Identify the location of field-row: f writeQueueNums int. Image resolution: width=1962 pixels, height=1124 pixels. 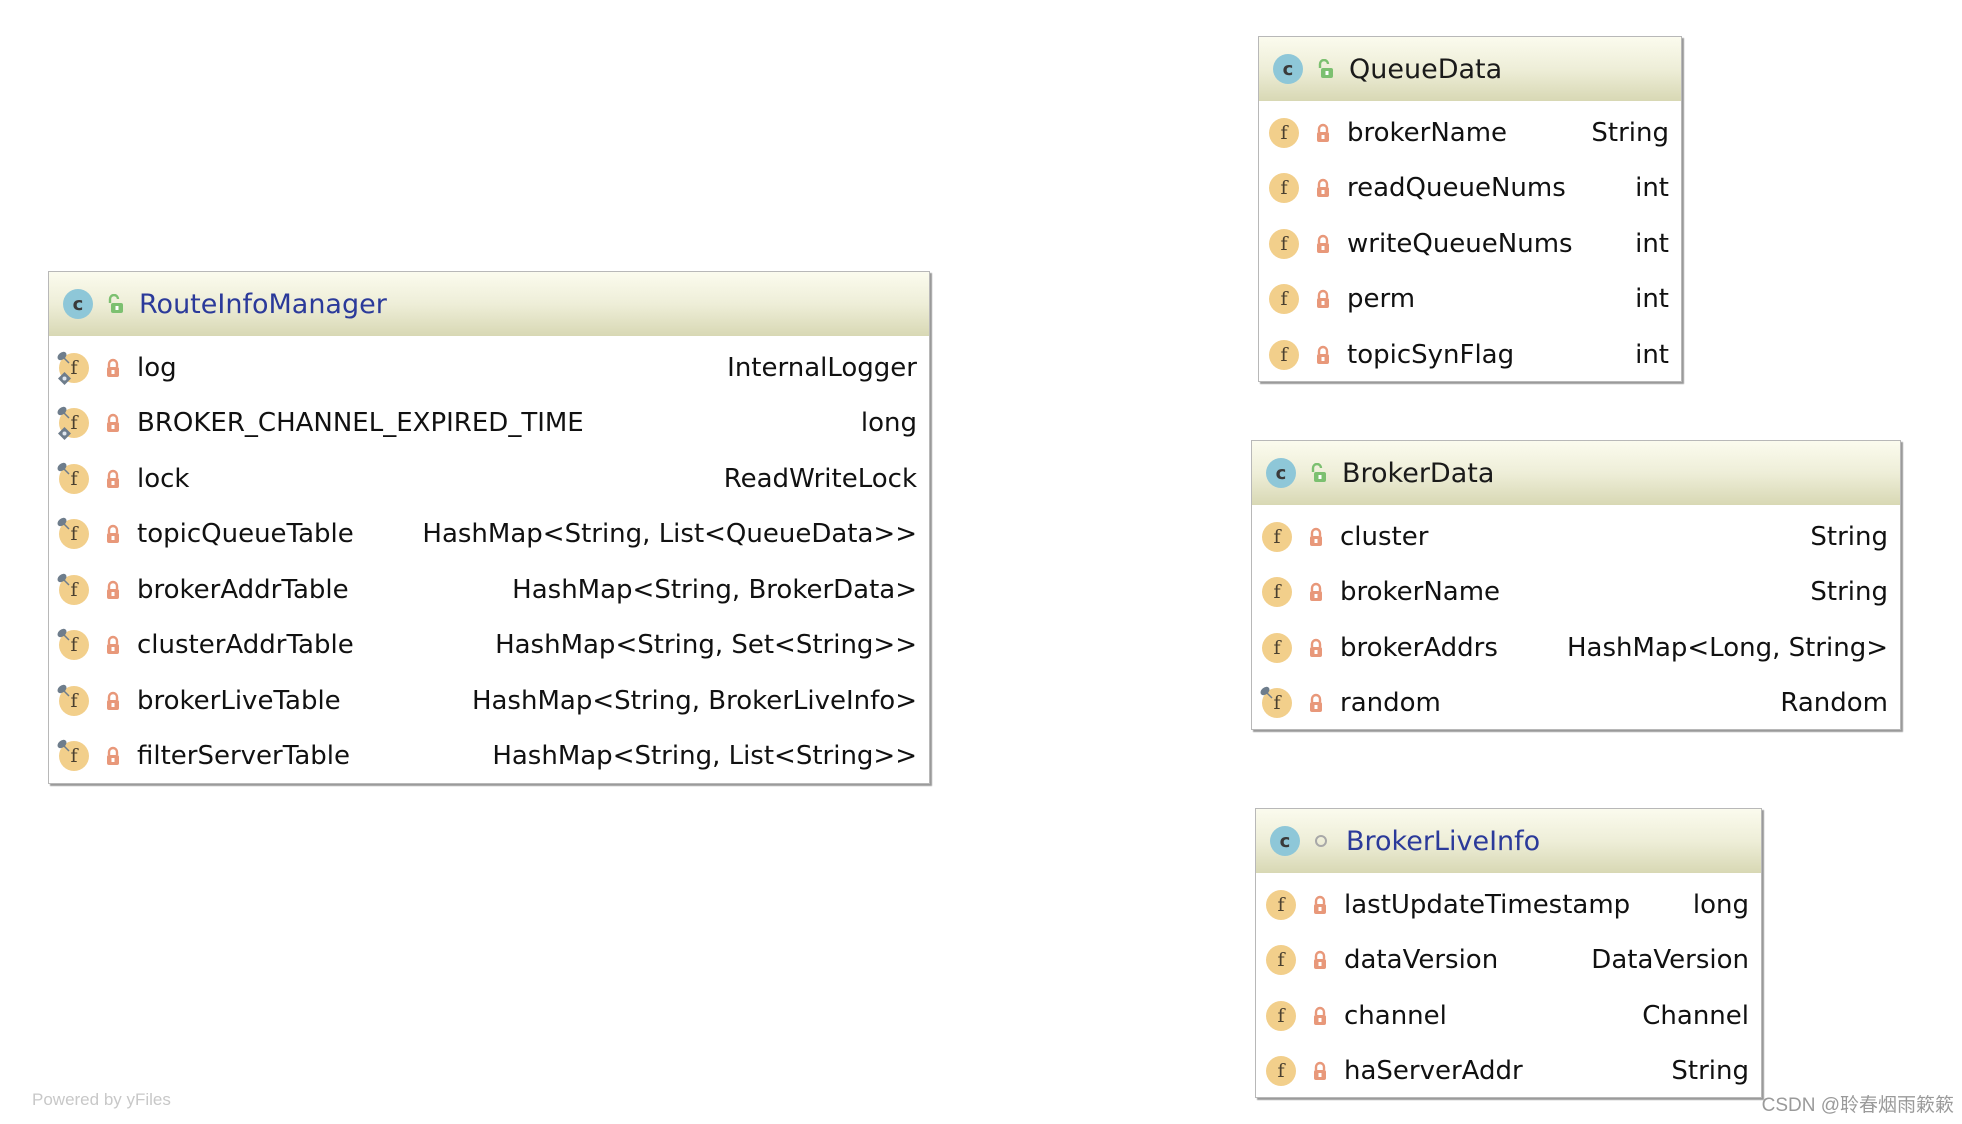
(1470, 244).